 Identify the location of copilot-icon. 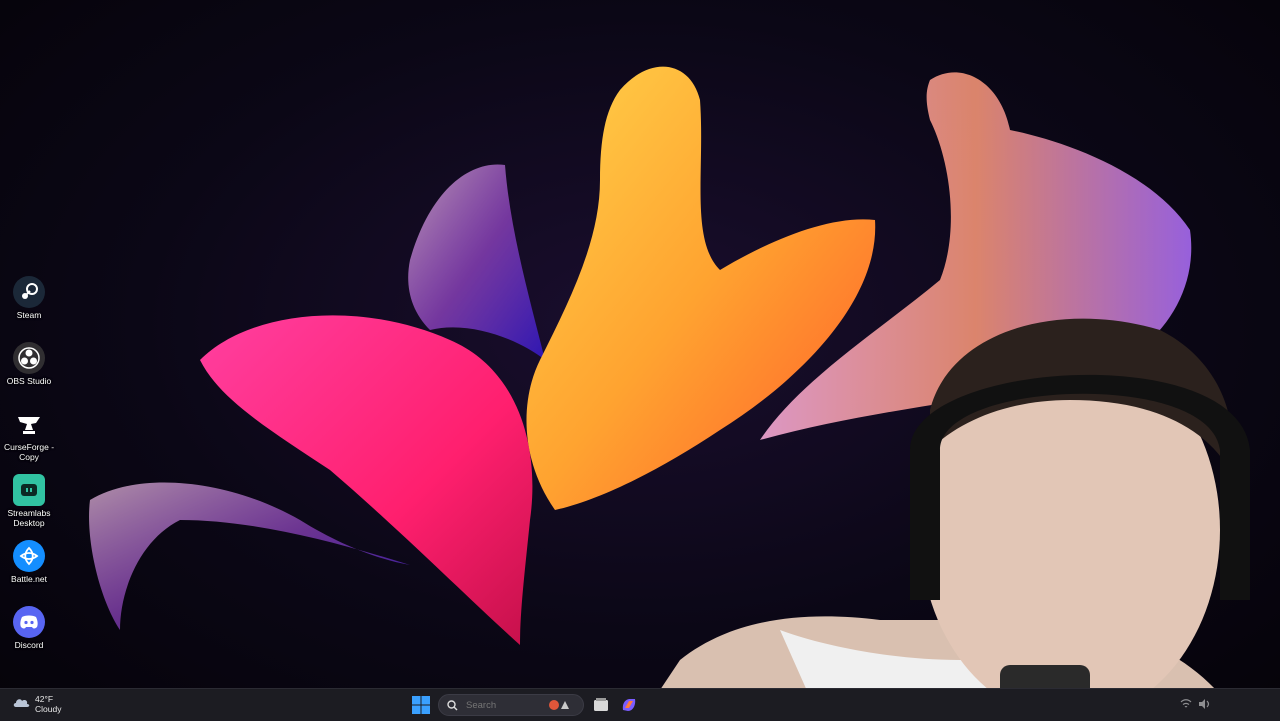
(629, 705).